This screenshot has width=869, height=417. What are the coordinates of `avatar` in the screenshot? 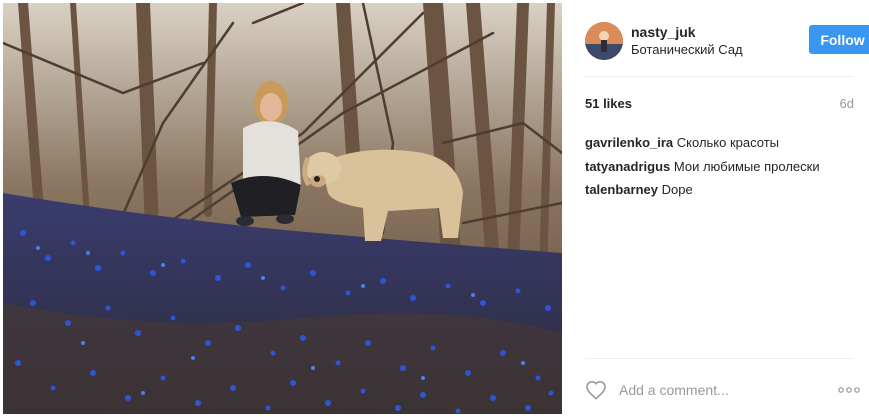 It's located at (604, 41).